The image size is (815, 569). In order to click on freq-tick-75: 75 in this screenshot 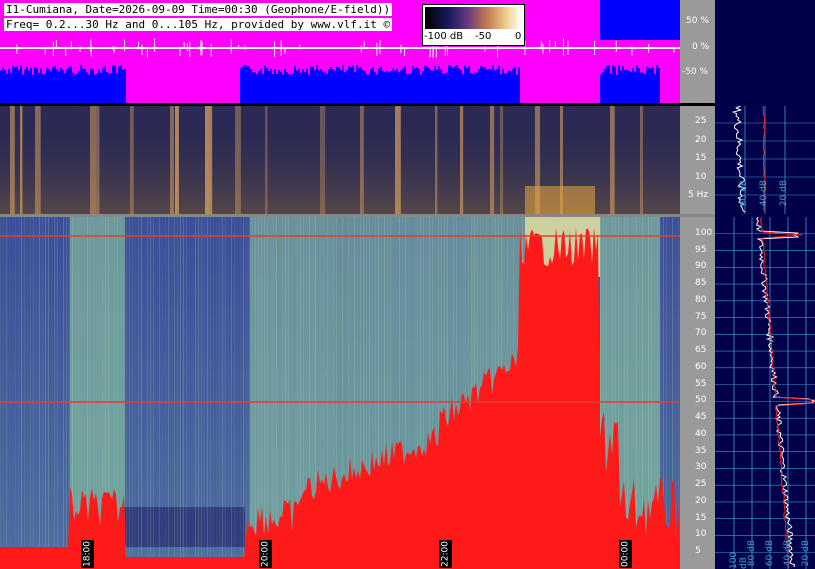, I will do `click(701, 316)`.